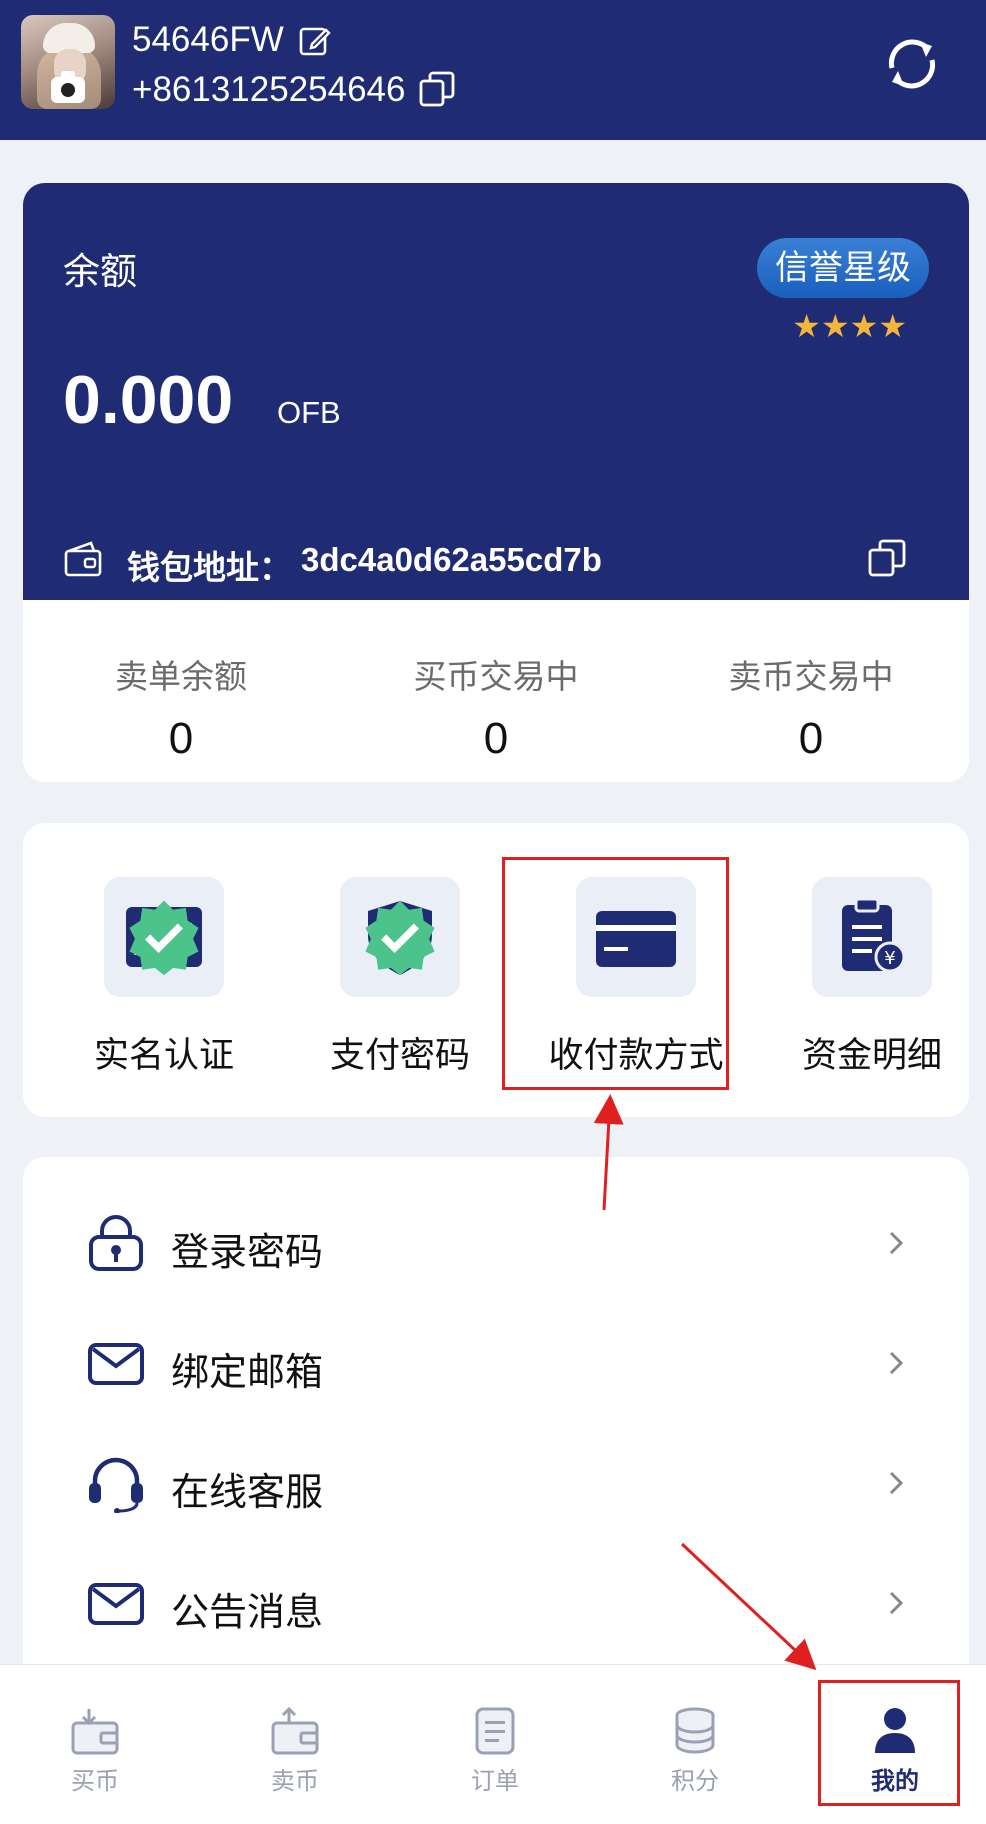 The image size is (986, 1824). I want to click on tab-label: 卖币, so click(295, 1781).